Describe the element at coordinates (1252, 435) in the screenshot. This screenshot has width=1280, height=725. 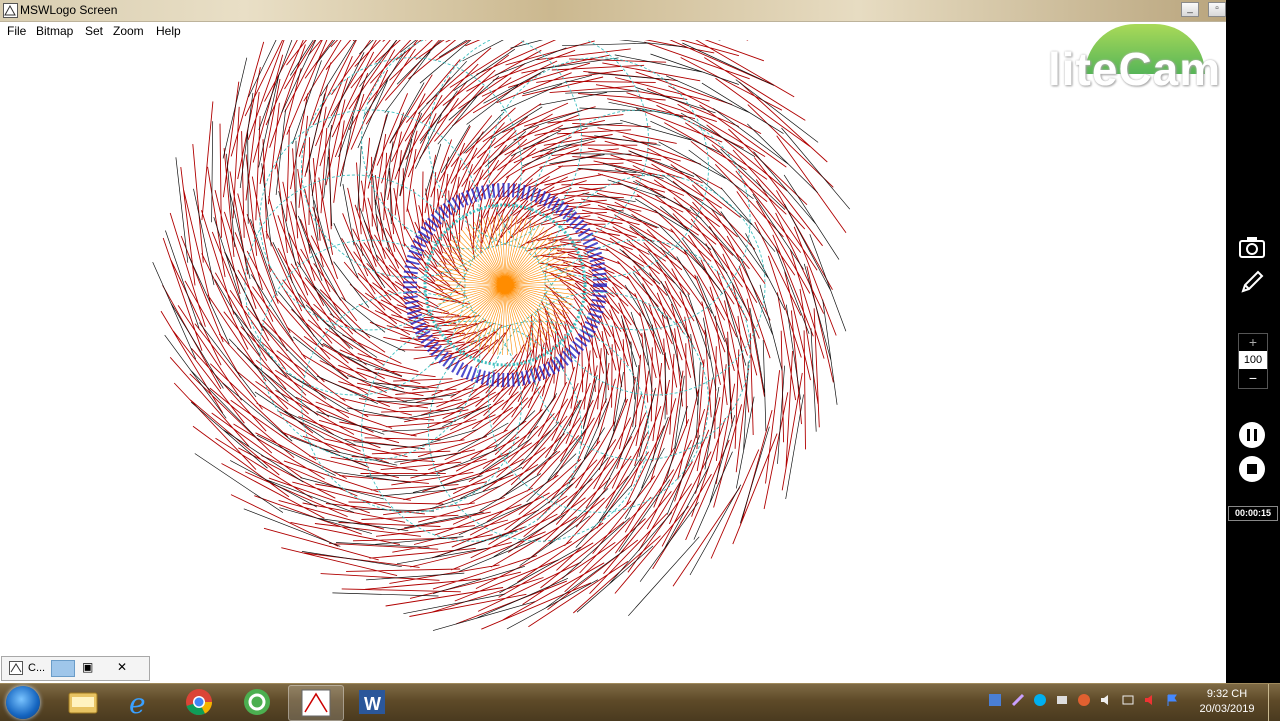
I see `pause-icon` at that location.